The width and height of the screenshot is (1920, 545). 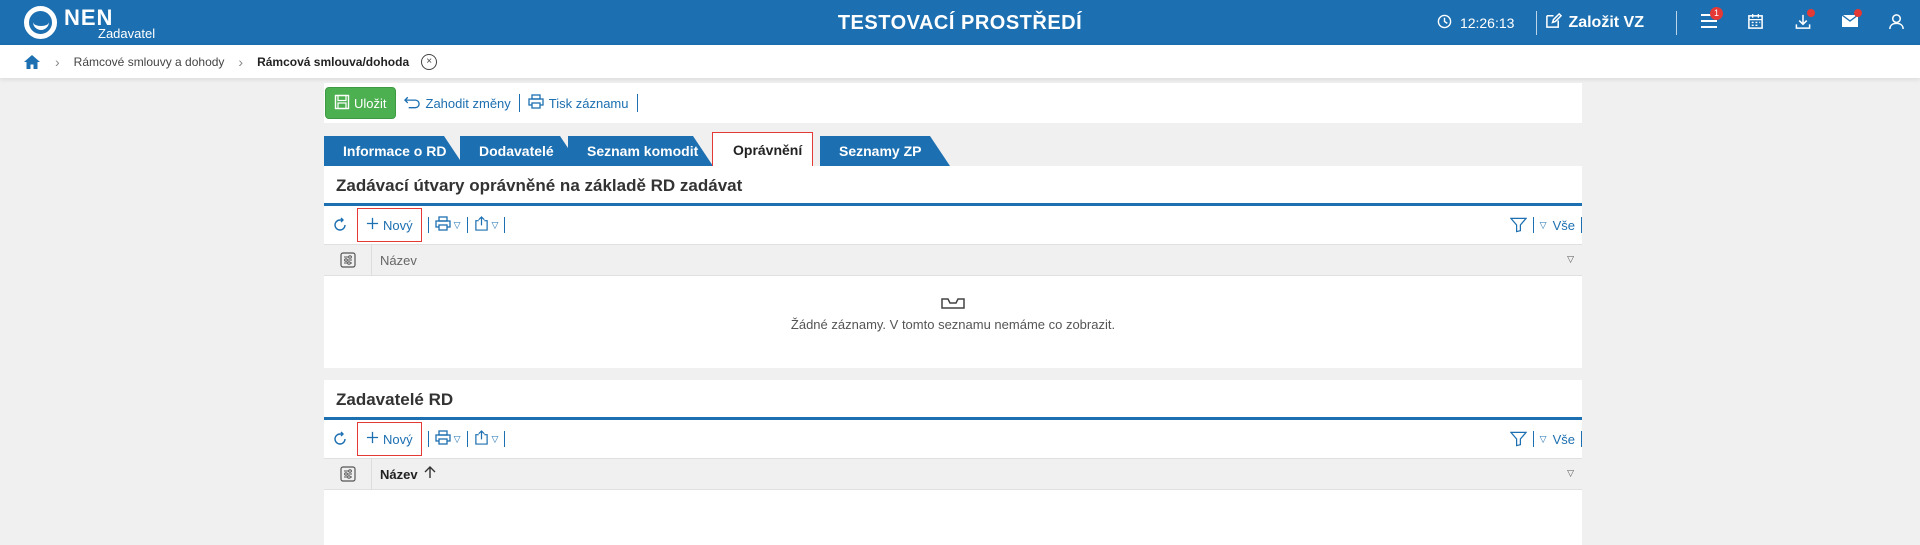 I want to click on edit-icon, so click(x=1554, y=23).